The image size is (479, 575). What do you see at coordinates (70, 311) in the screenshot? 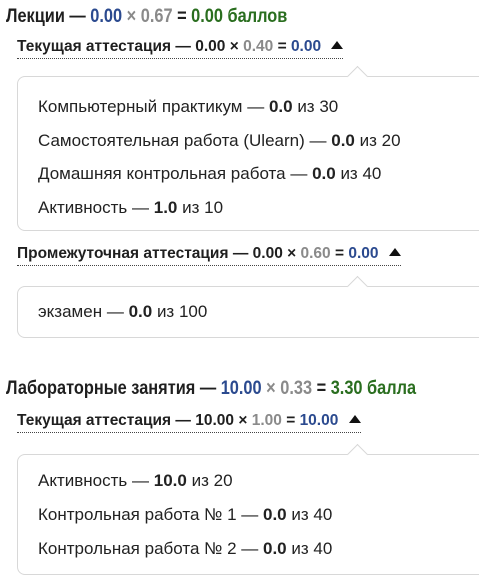
I see `item-name: экзамен` at bounding box center [70, 311].